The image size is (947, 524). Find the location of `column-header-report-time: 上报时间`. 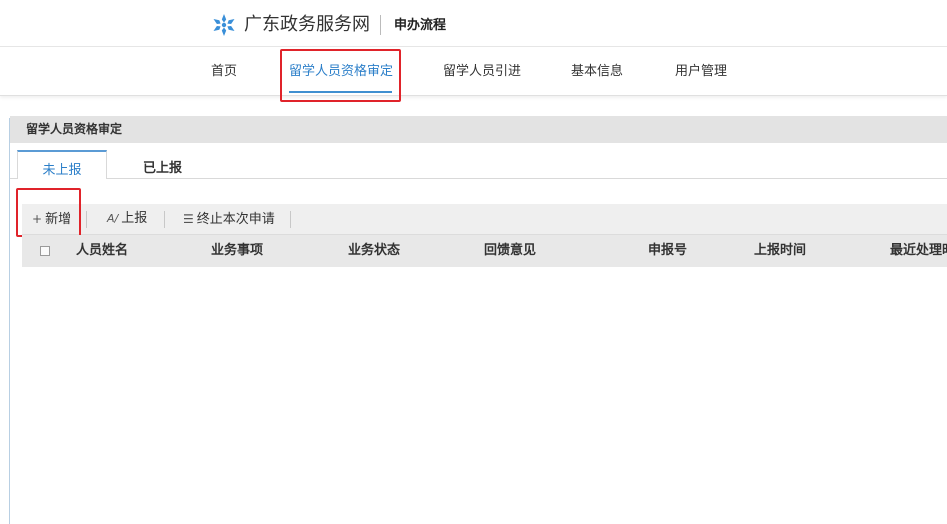

column-header-report-time: 上报时间 is located at coordinates (780, 251).